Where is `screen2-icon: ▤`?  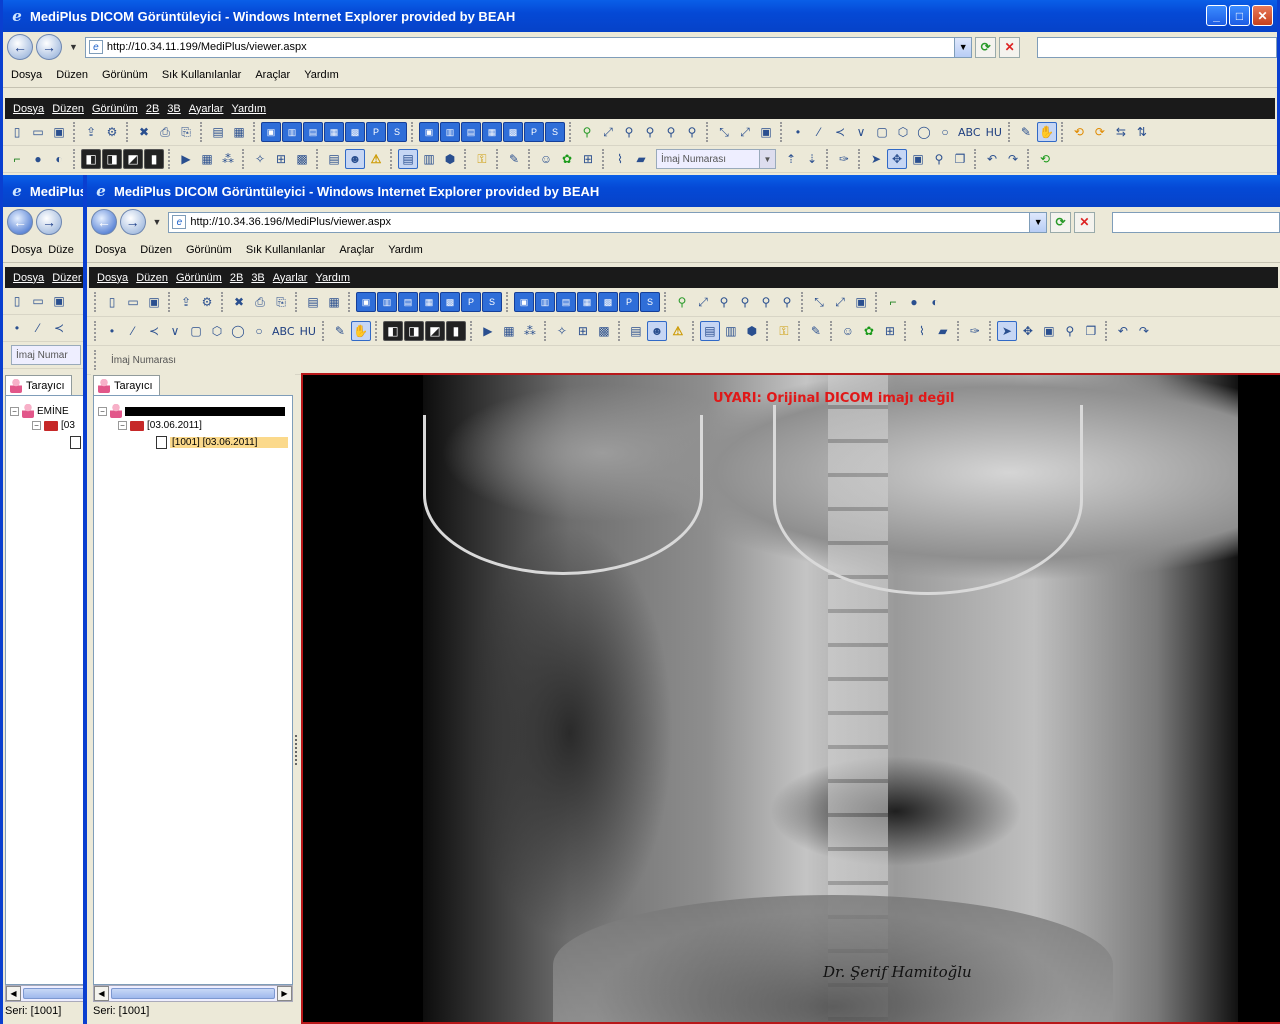 screen2-icon: ▤ is located at coordinates (636, 331).